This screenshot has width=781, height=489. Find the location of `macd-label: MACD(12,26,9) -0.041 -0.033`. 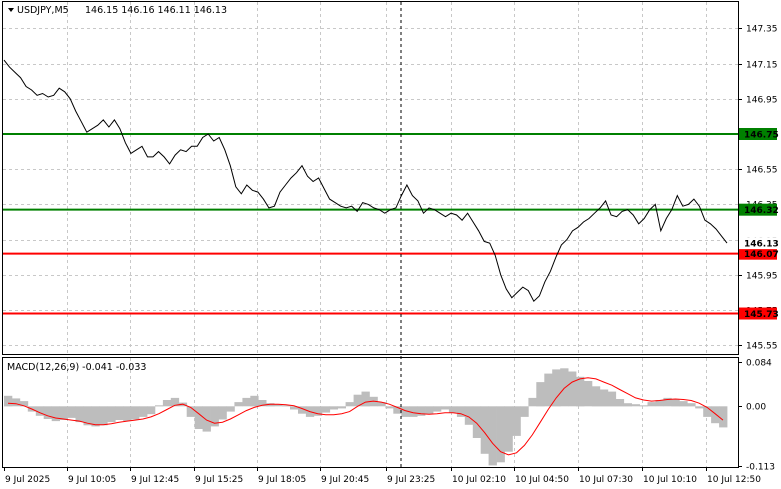

macd-label: MACD(12,26,9) -0.041 -0.033 is located at coordinates (76, 367).